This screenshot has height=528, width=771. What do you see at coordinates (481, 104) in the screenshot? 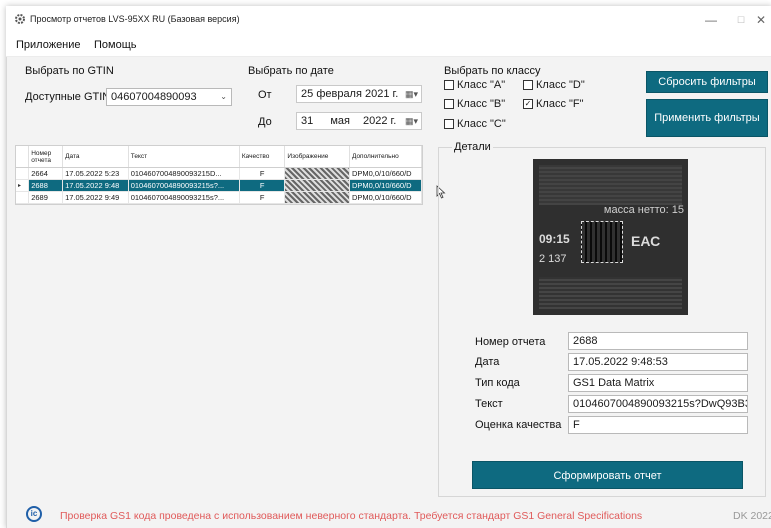
I see `class-b-label: Класс "B"` at bounding box center [481, 104].